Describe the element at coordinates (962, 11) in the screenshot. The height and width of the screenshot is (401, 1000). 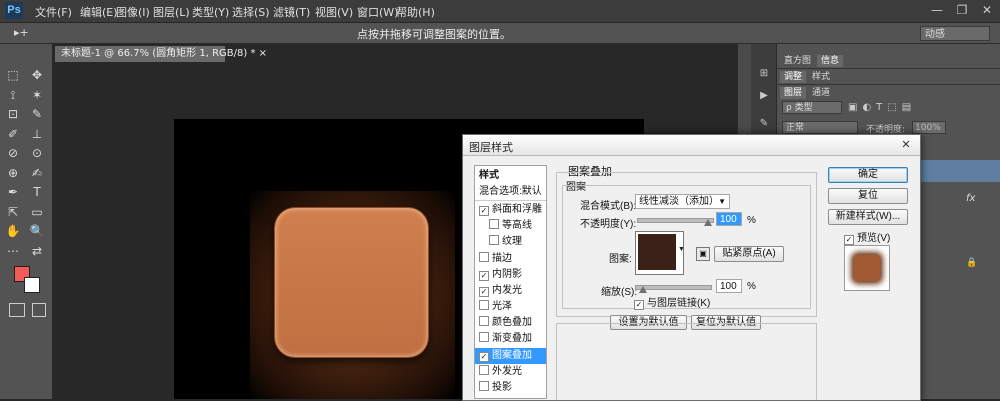
I see `restore-button: ❐` at that location.